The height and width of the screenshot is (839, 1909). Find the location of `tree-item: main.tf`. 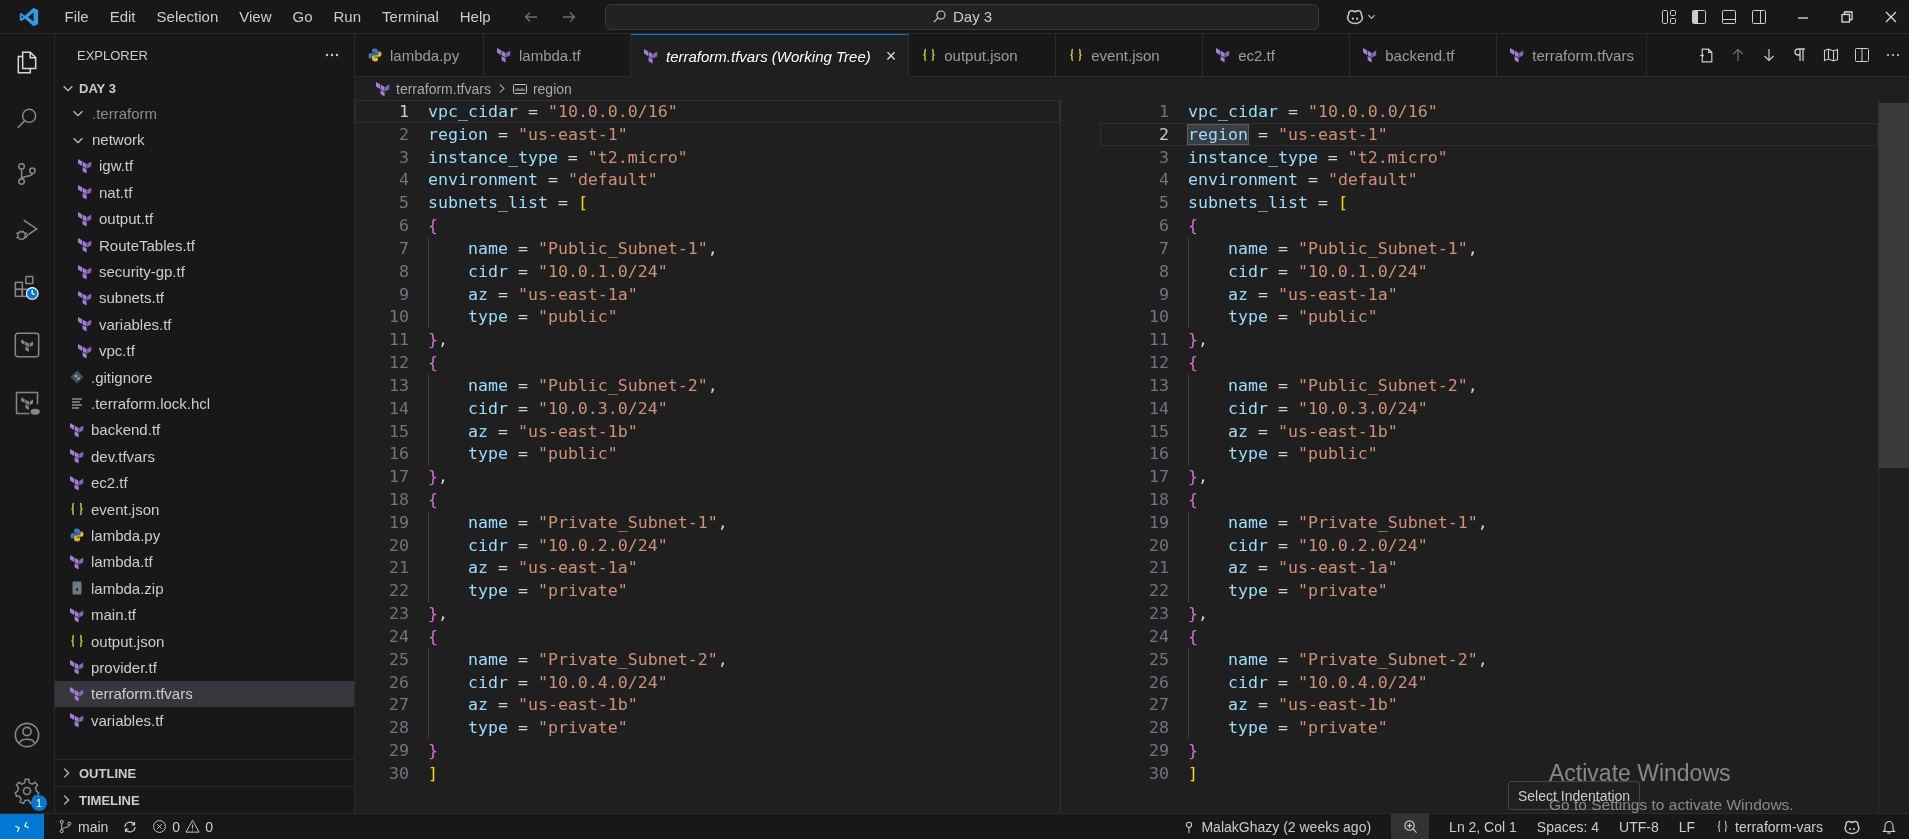

tree-item: main.tf is located at coordinates (204, 614).